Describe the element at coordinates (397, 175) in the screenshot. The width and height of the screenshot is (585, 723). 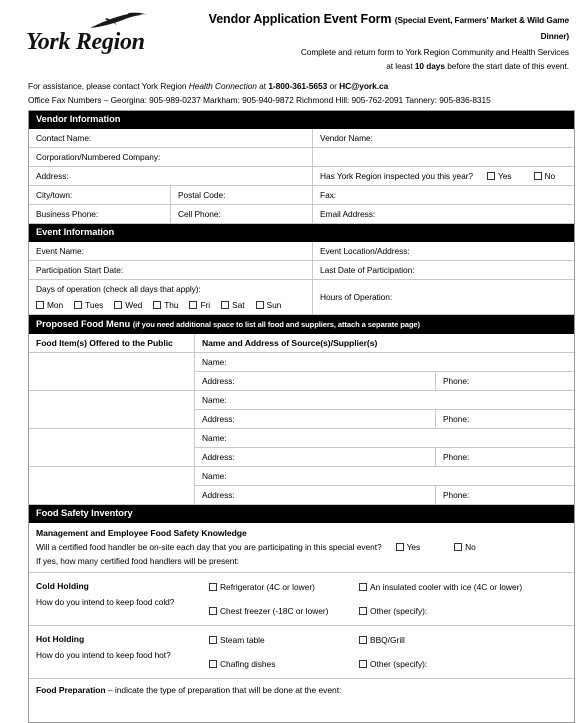
I see `inspection-question-label: Has York Region inspected you this year?` at that location.